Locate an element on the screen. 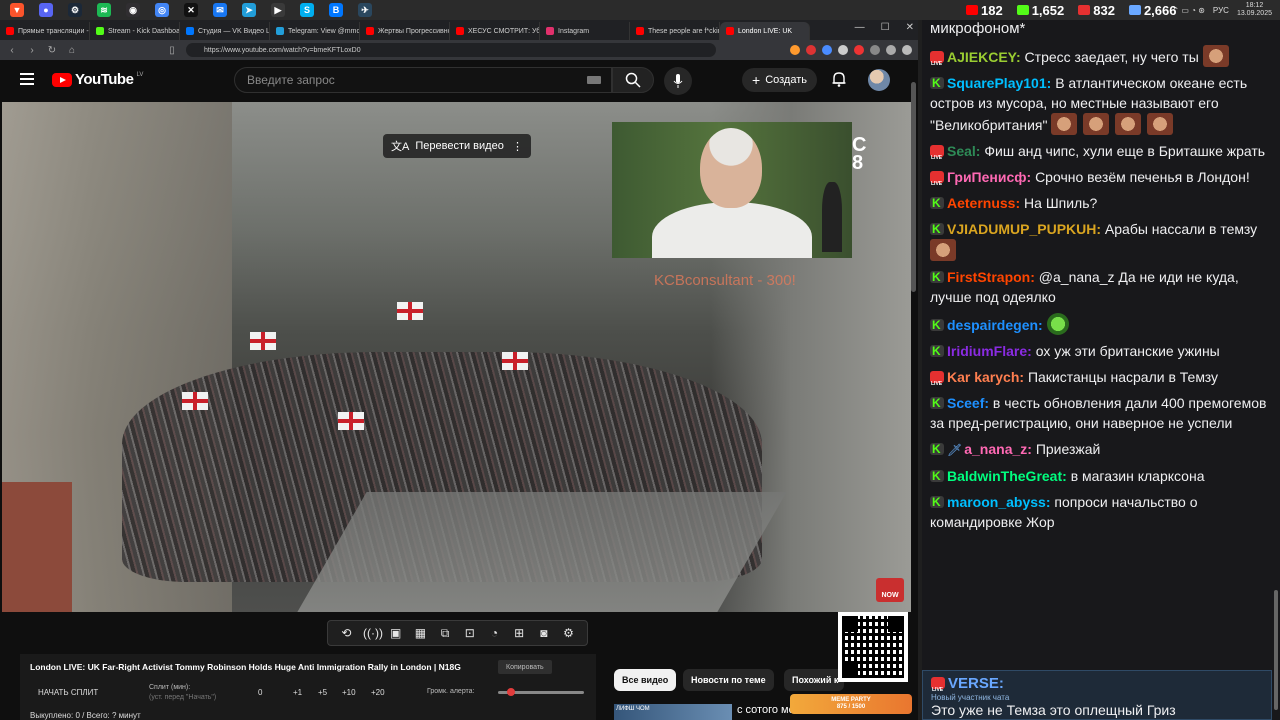 The width and height of the screenshot is (1280, 720). chat-username: ГриПенисф: is located at coordinates (989, 177).